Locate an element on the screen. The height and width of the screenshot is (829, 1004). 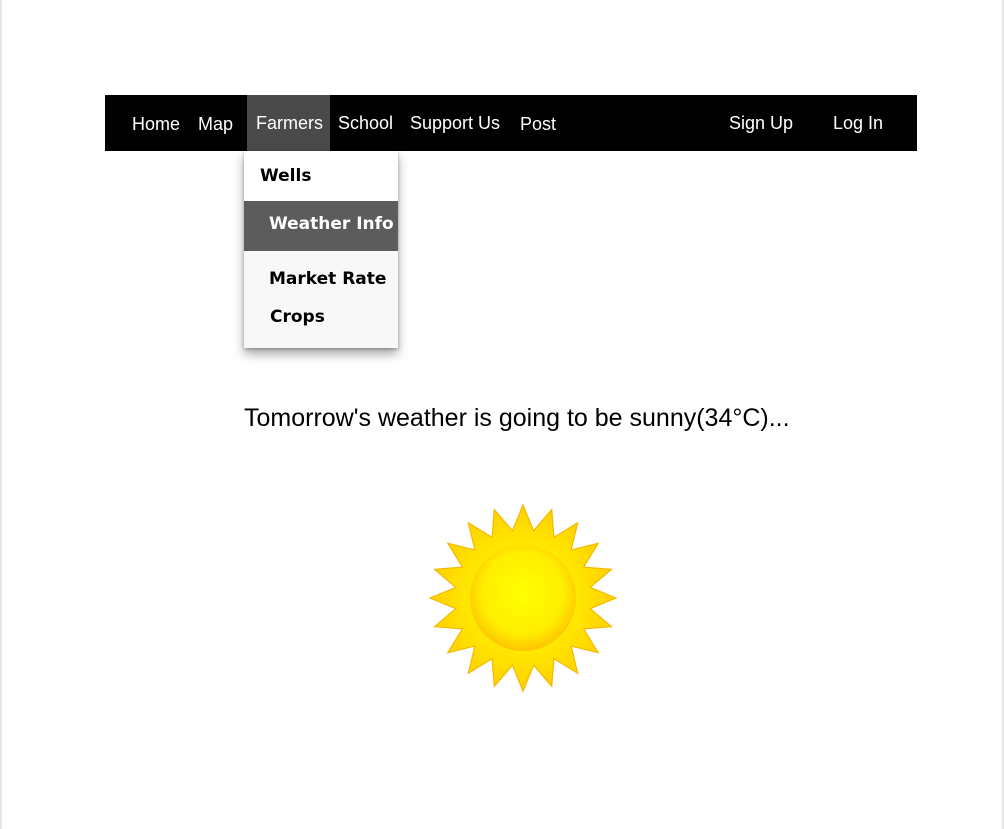
dropdown-item-weather-info: Weather Info is located at coordinates (321, 226).